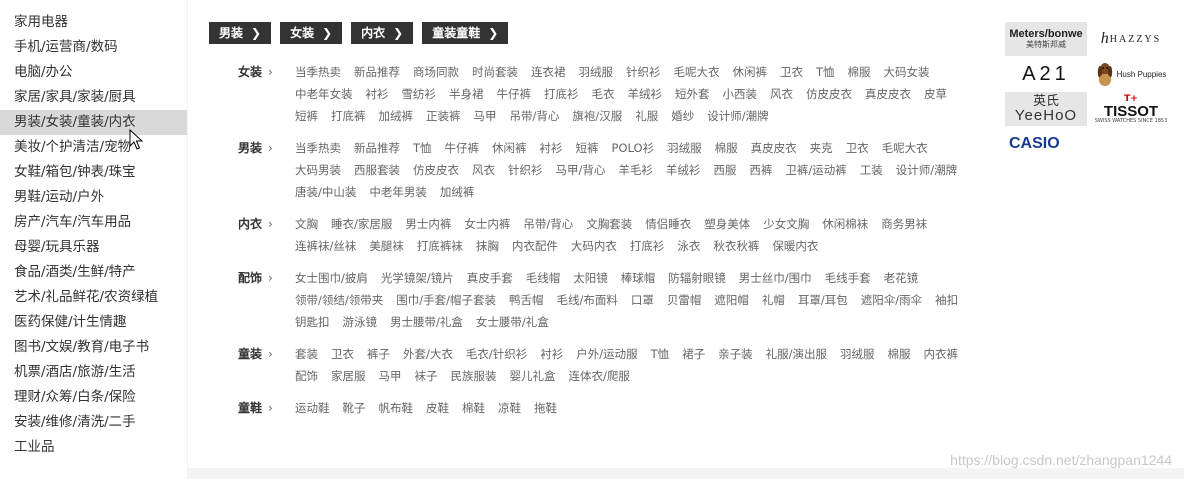  What do you see at coordinates (609, 224) in the screenshot?
I see `category-link: 文胸套装` at bounding box center [609, 224].